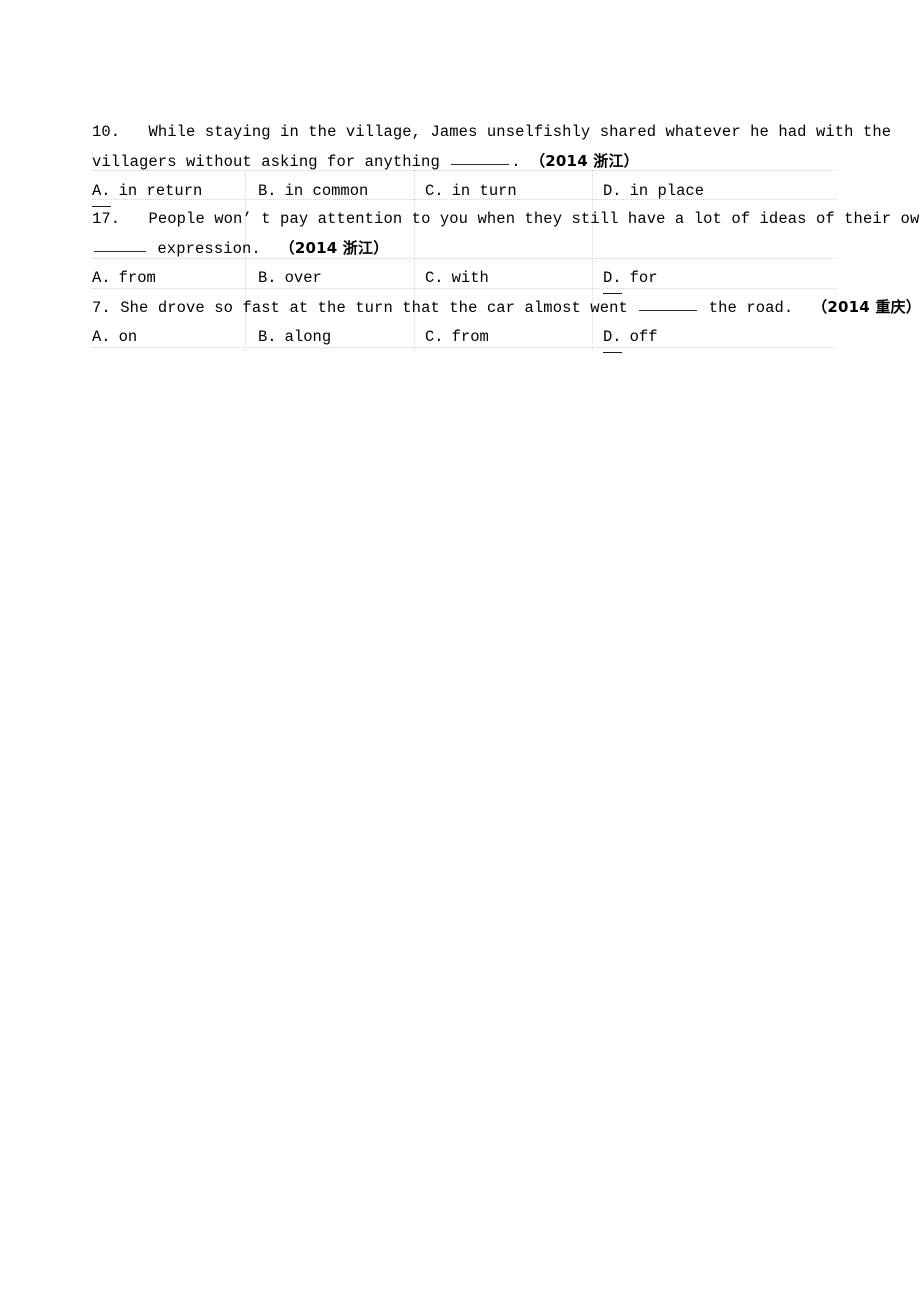 This screenshot has width=920, height=1302. Describe the element at coordinates (106, 219) in the screenshot. I see `question-2-number: 17.` at that location.